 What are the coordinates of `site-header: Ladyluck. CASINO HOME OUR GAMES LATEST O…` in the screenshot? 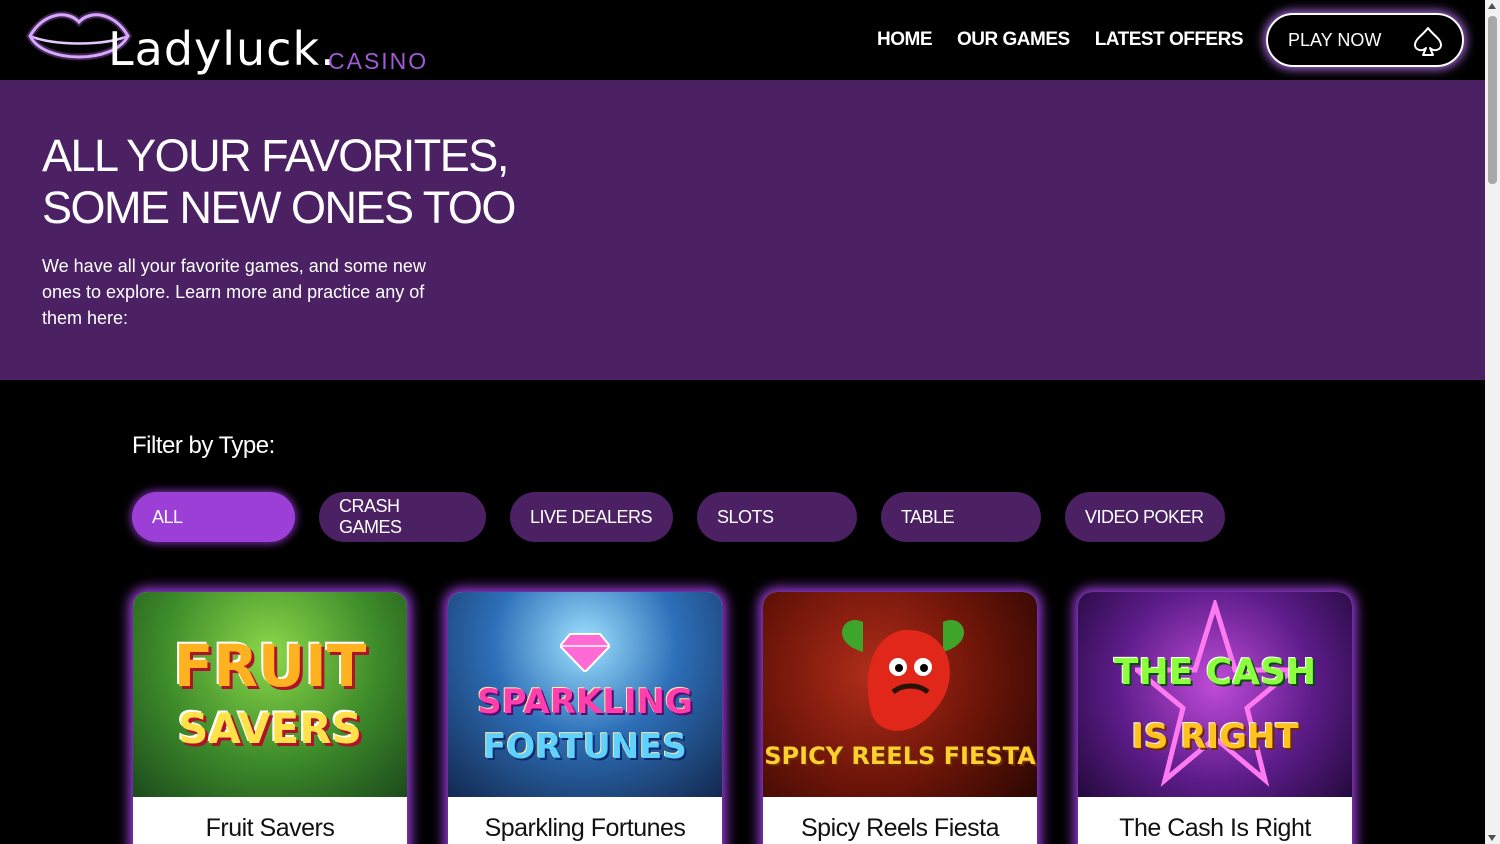 It's located at (742, 40).